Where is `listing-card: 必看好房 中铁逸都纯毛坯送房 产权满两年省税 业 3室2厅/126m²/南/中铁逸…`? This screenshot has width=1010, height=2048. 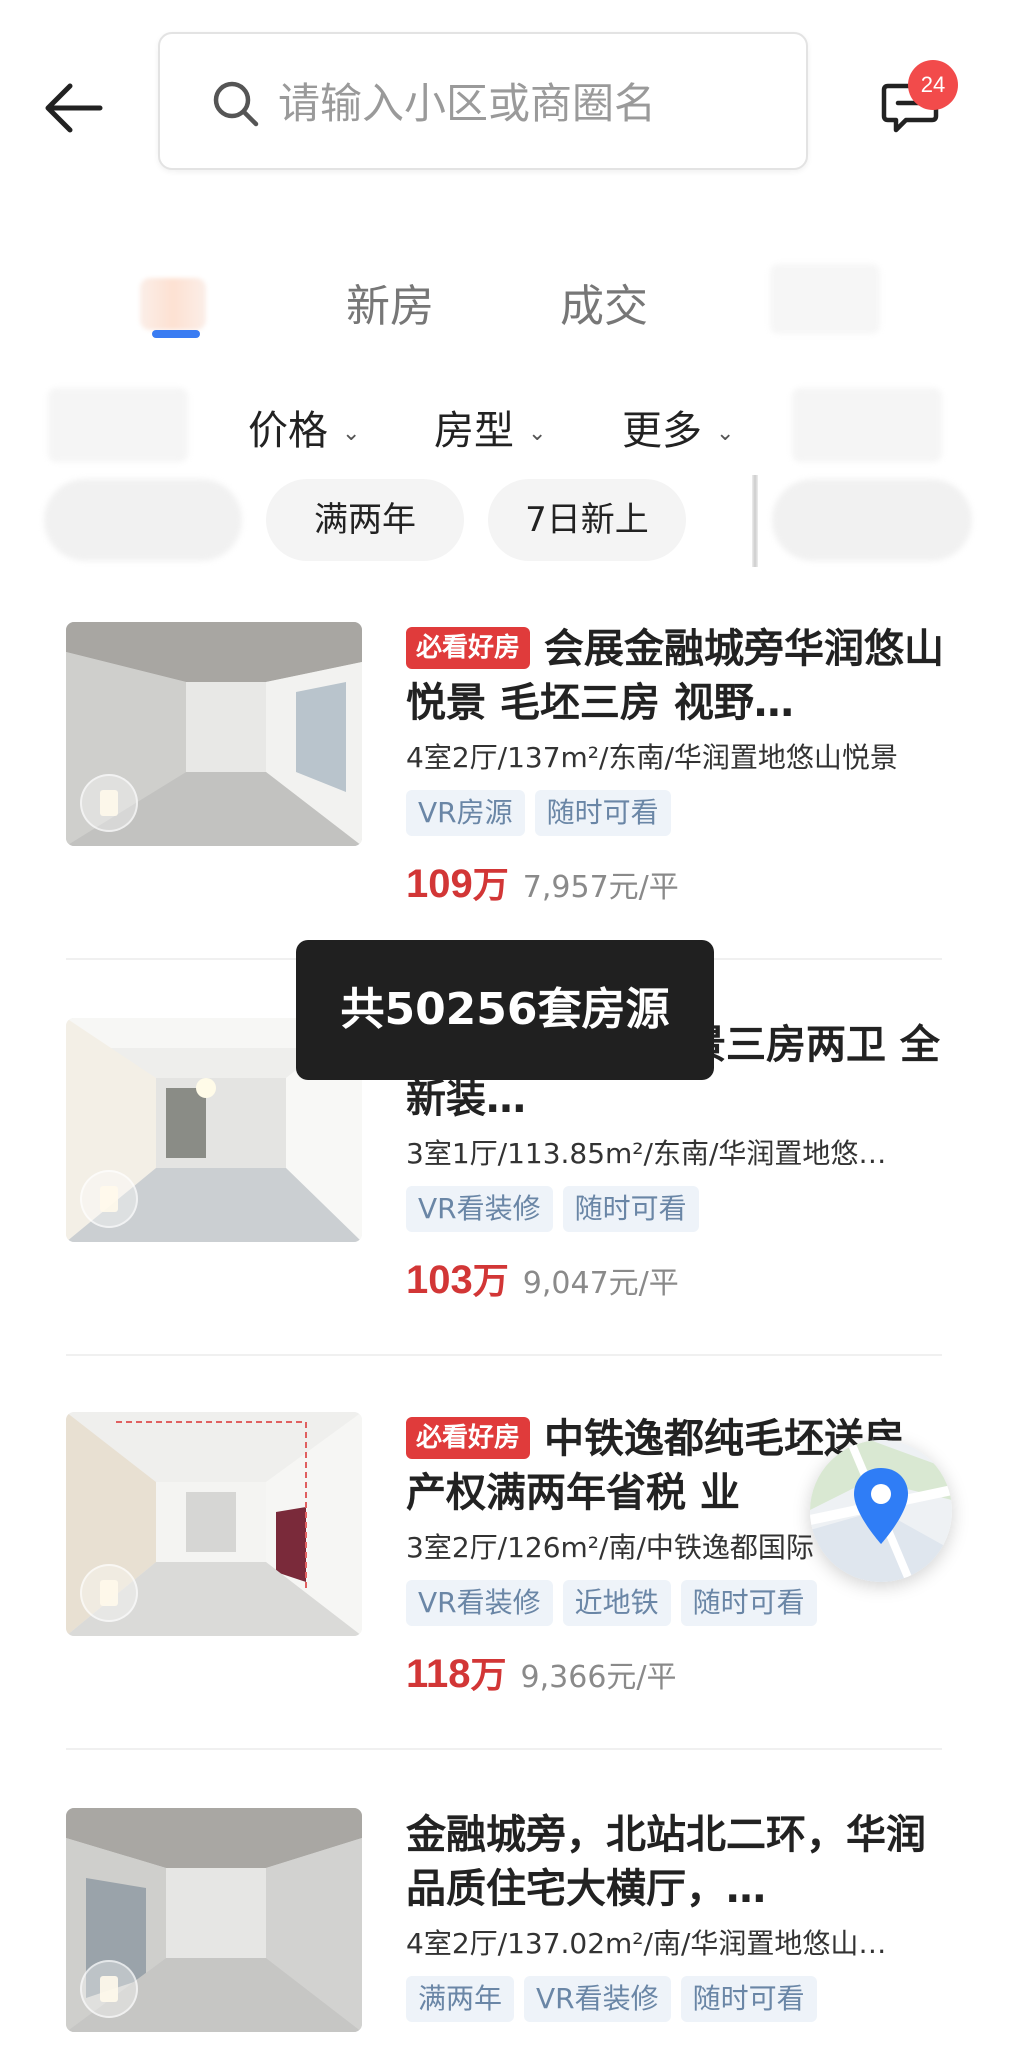
listing-card: 必看好房 中铁逸都纯毛坯送房 产权满两年省税 业 3室2厅/126m²/南/中铁逸… is located at coordinates (504, 1562).